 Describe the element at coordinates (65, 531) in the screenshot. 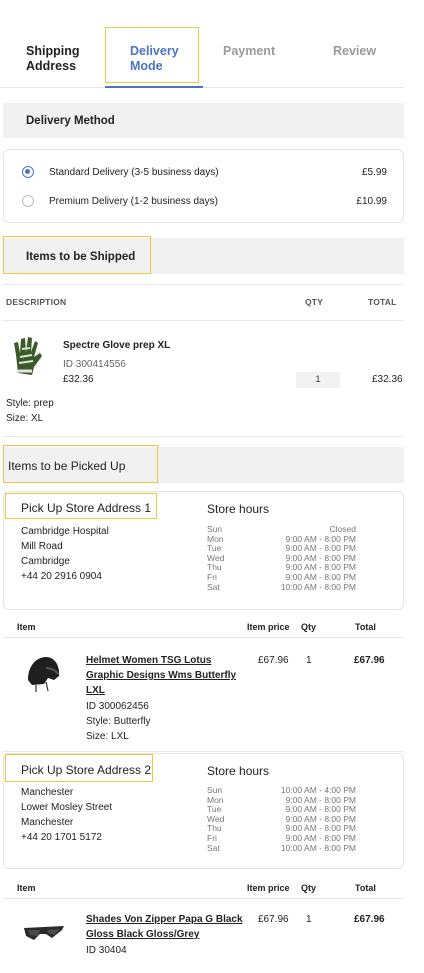

I see `store-1-address-line1: Cambridge Hospital` at that location.